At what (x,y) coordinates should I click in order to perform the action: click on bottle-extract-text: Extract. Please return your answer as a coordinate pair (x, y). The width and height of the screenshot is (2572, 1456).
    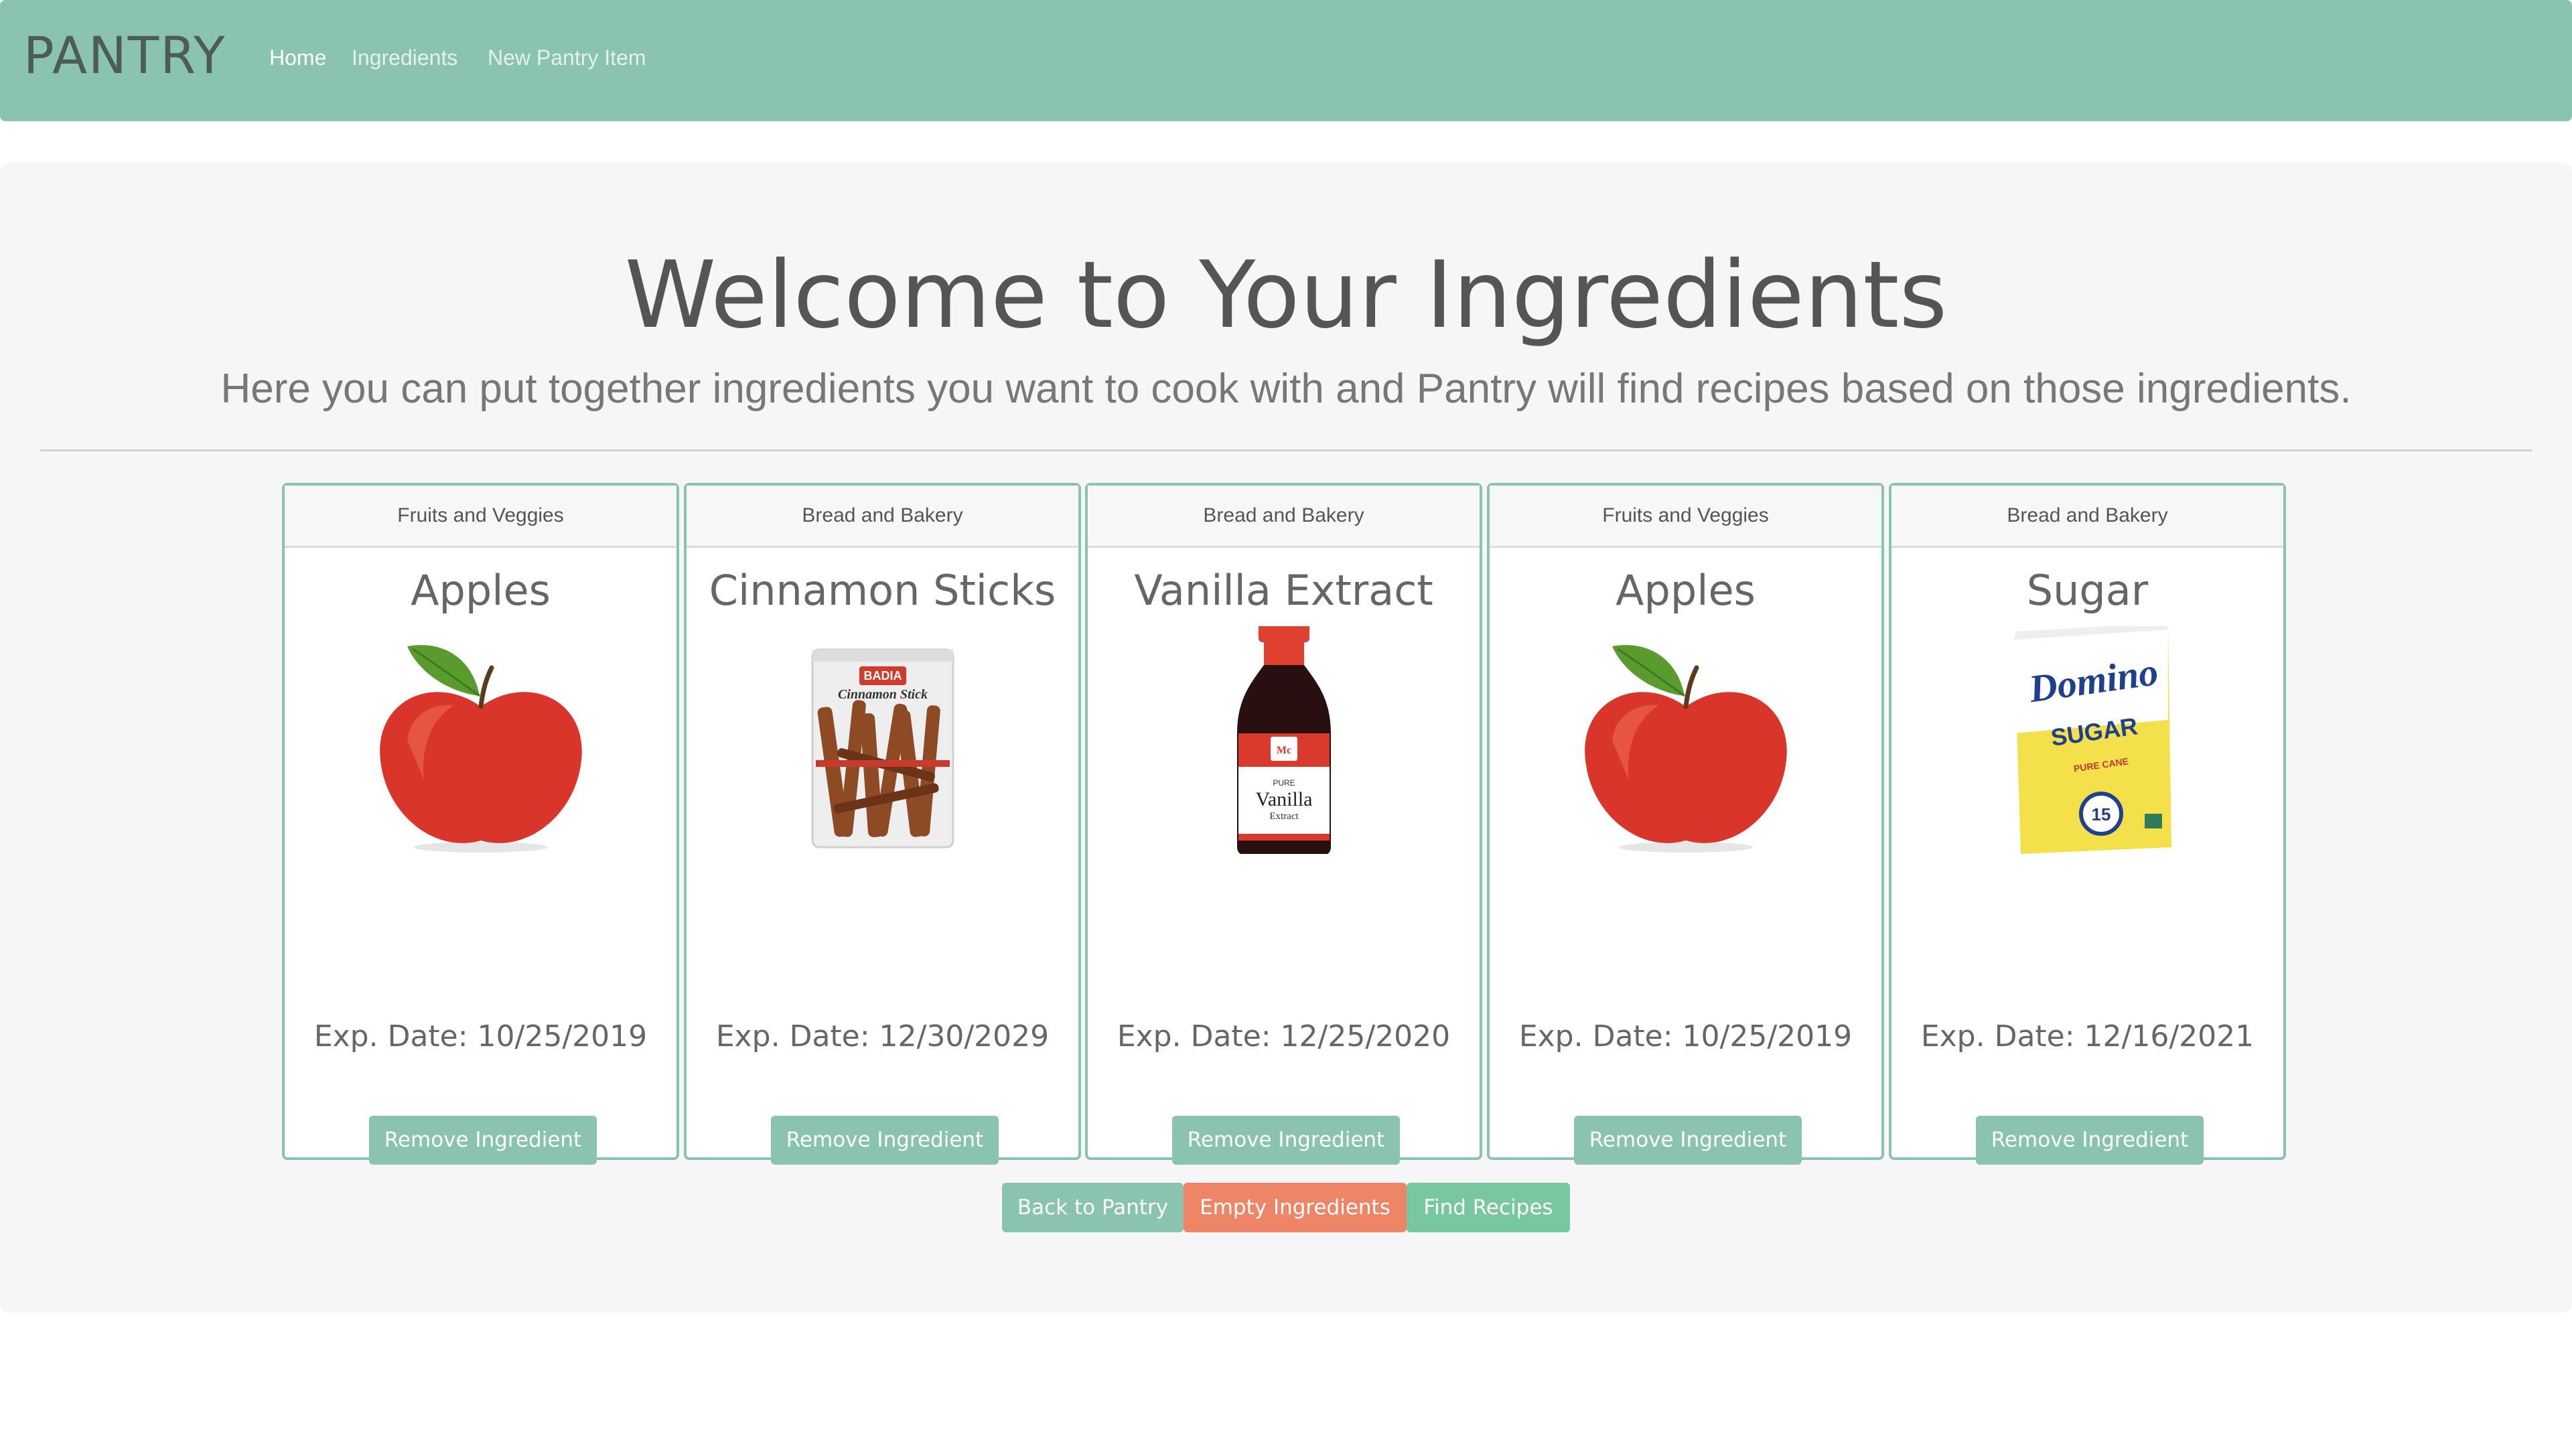
    Looking at the image, I should click on (1284, 816).